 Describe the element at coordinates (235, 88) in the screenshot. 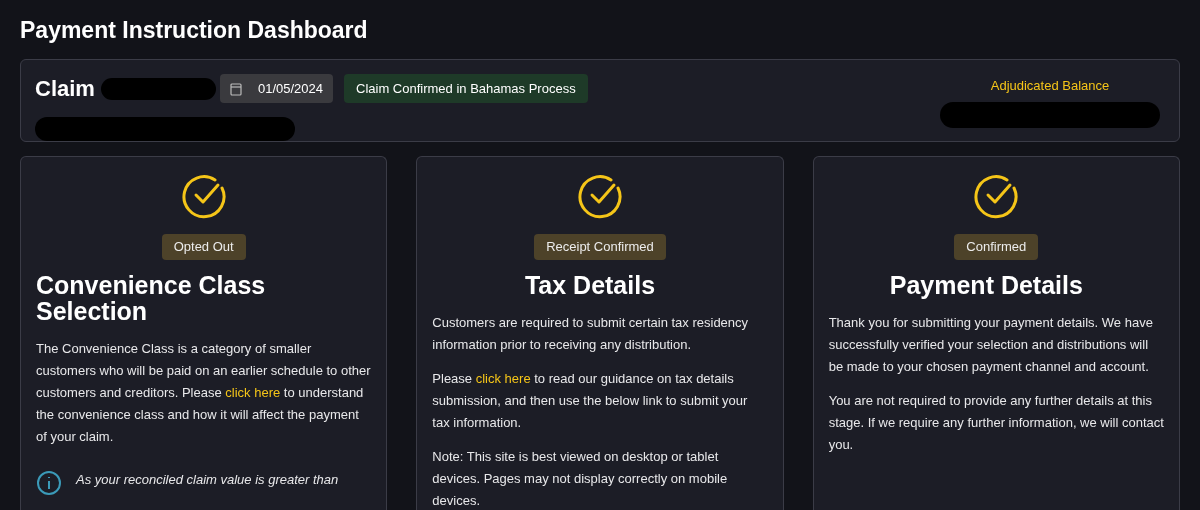

I see `calendar-icon` at that location.